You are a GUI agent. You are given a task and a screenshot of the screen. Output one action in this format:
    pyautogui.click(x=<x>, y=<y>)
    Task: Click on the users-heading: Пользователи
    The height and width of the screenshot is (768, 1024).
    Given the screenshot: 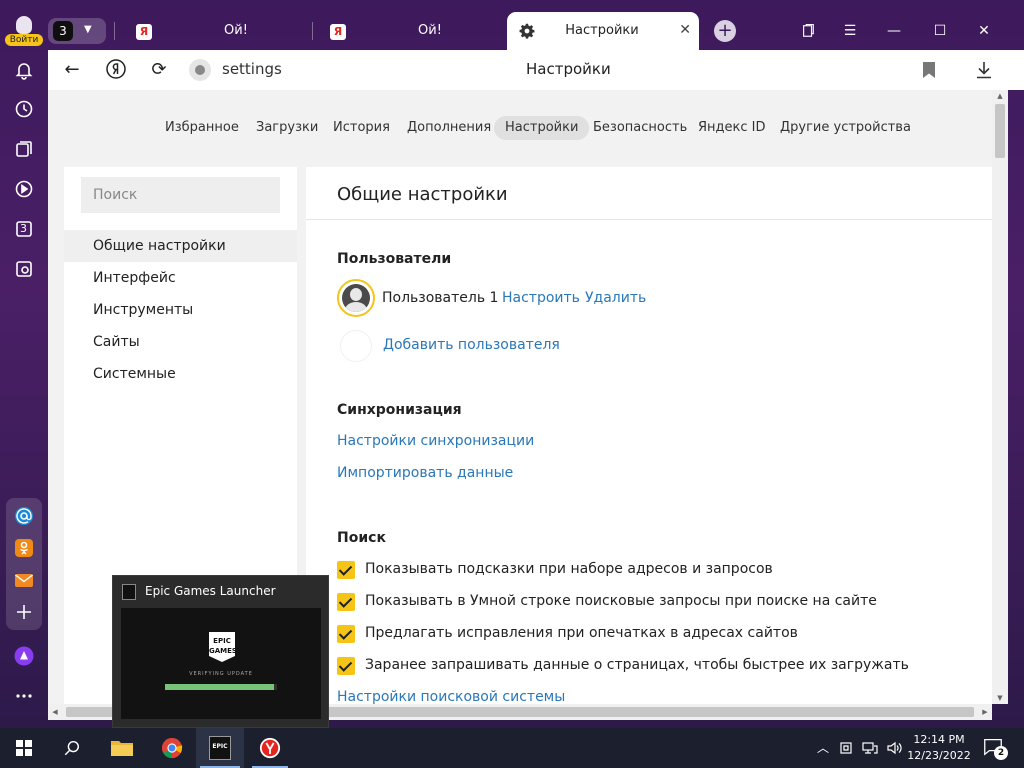 What is the action you would take?
    pyautogui.click(x=394, y=259)
    